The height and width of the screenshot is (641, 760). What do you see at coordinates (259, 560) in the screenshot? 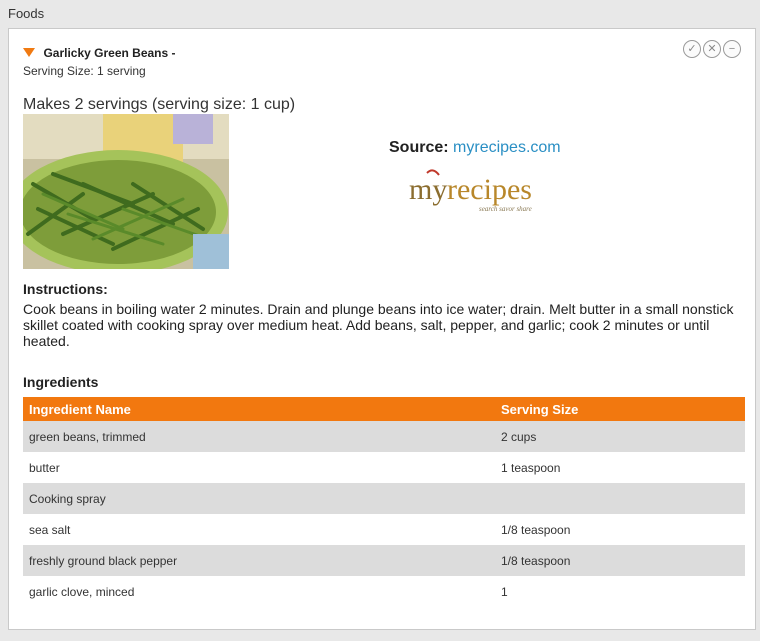
I see `ingredient-name-cell: freshly ground black pepper` at bounding box center [259, 560].